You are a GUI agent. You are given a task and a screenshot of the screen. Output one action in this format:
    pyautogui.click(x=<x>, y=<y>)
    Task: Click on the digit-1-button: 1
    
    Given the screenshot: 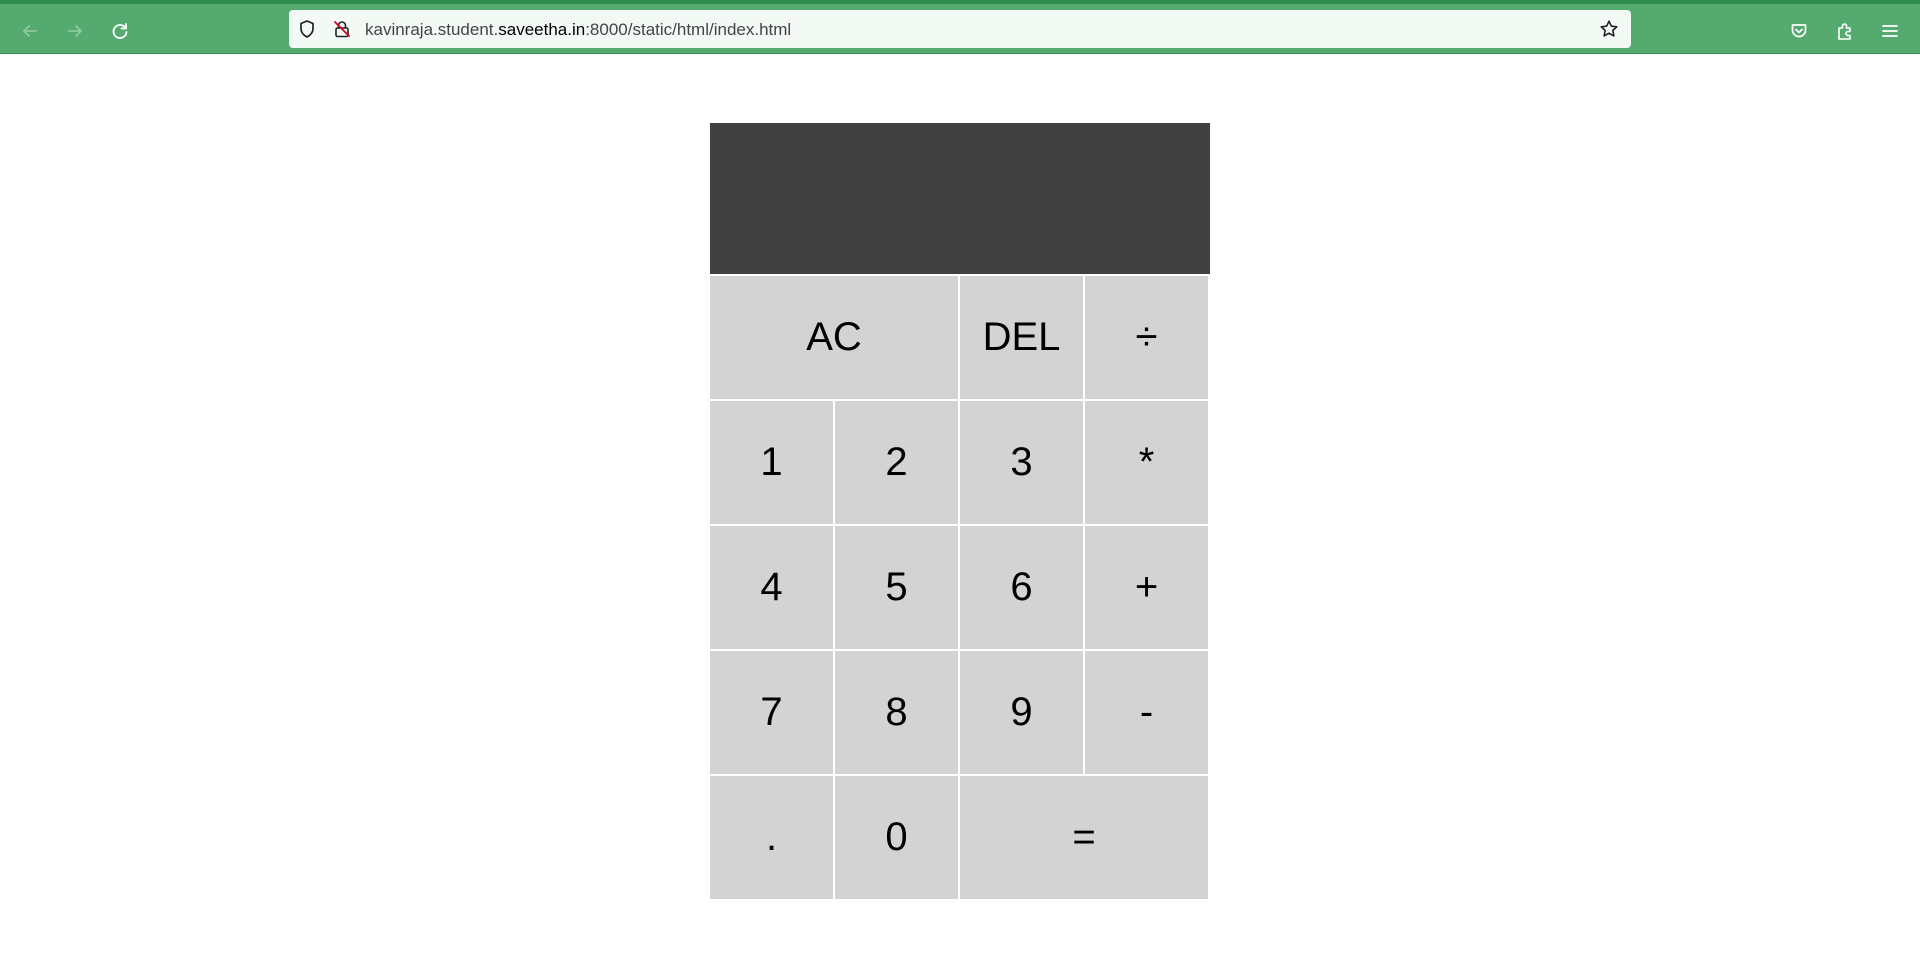 What is the action you would take?
    pyautogui.click(x=771, y=462)
    